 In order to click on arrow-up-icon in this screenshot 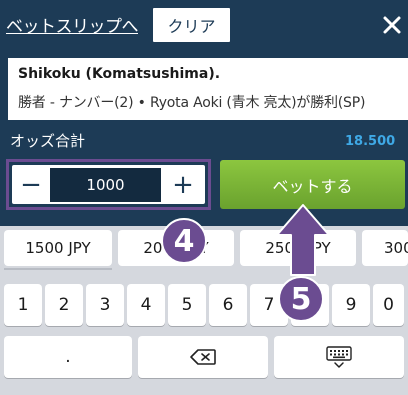, I will do `click(303, 240)`.